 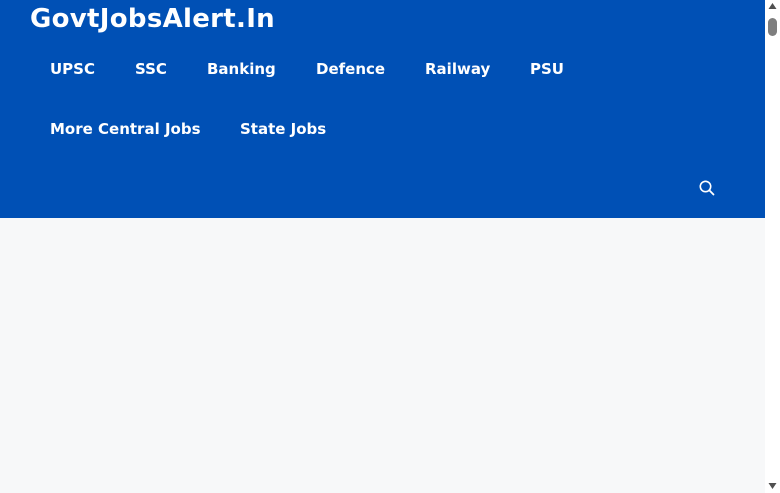 What do you see at coordinates (72, 69) in the screenshot?
I see `nav-item-upsc: UPSC` at bounding box center [72, 69].